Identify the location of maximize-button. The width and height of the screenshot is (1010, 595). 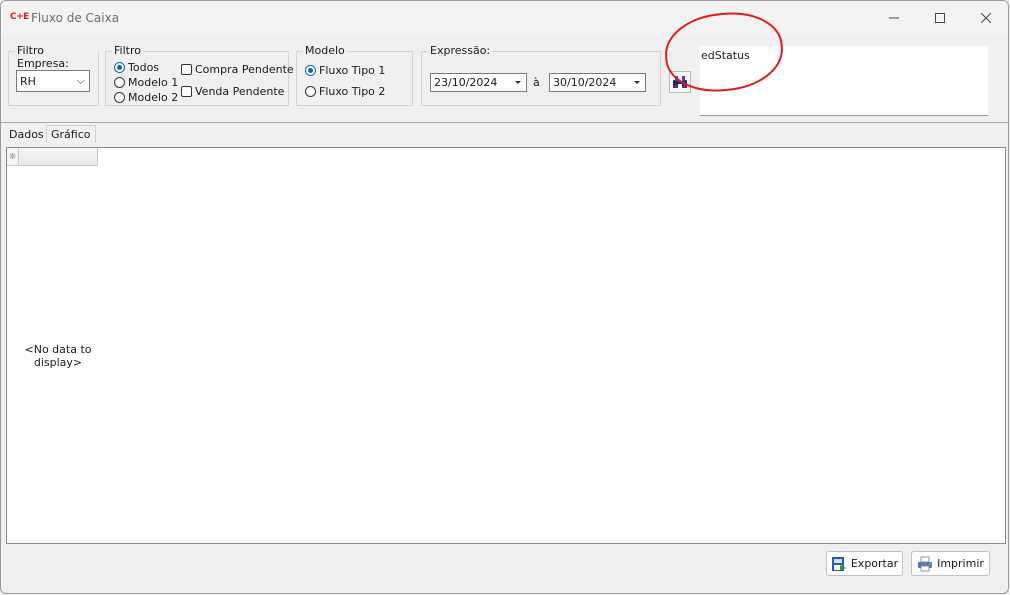
(940, 17).